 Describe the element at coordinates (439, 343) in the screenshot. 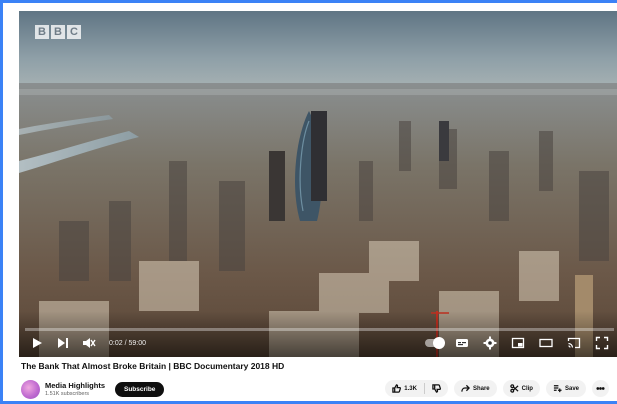

I see `autoplay-toggle-knob` at that location.